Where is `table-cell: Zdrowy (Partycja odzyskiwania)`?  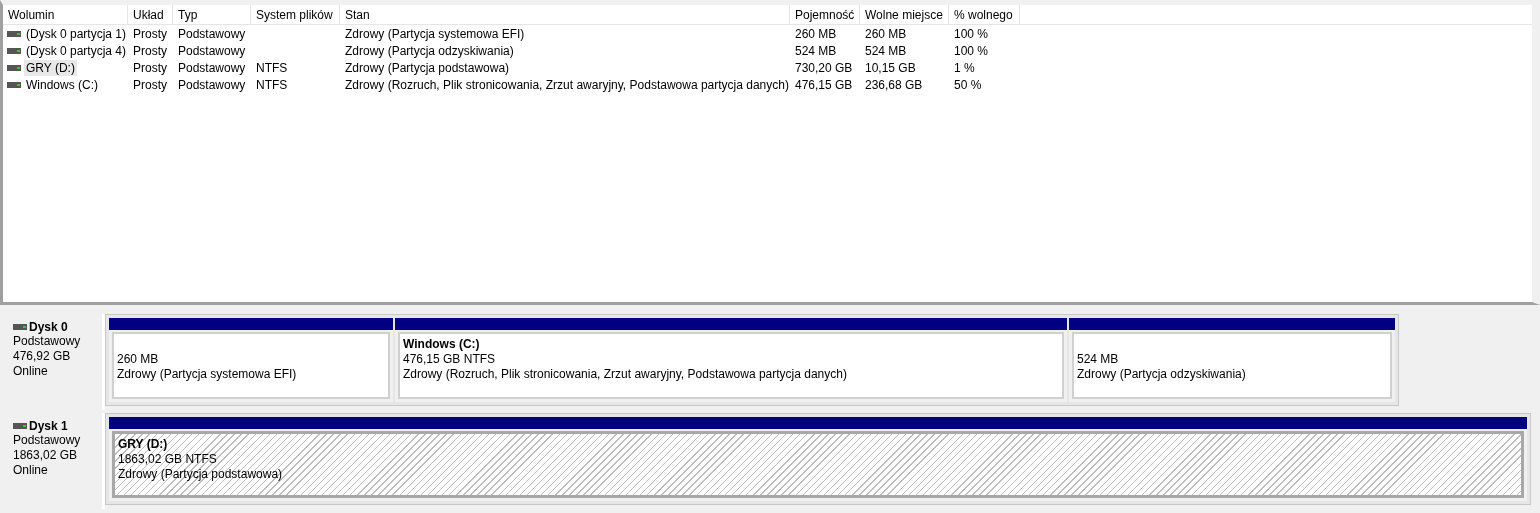 table-cell: Zdrowy (Partycja odzyskiwania) is located at coordinates (429, 50).